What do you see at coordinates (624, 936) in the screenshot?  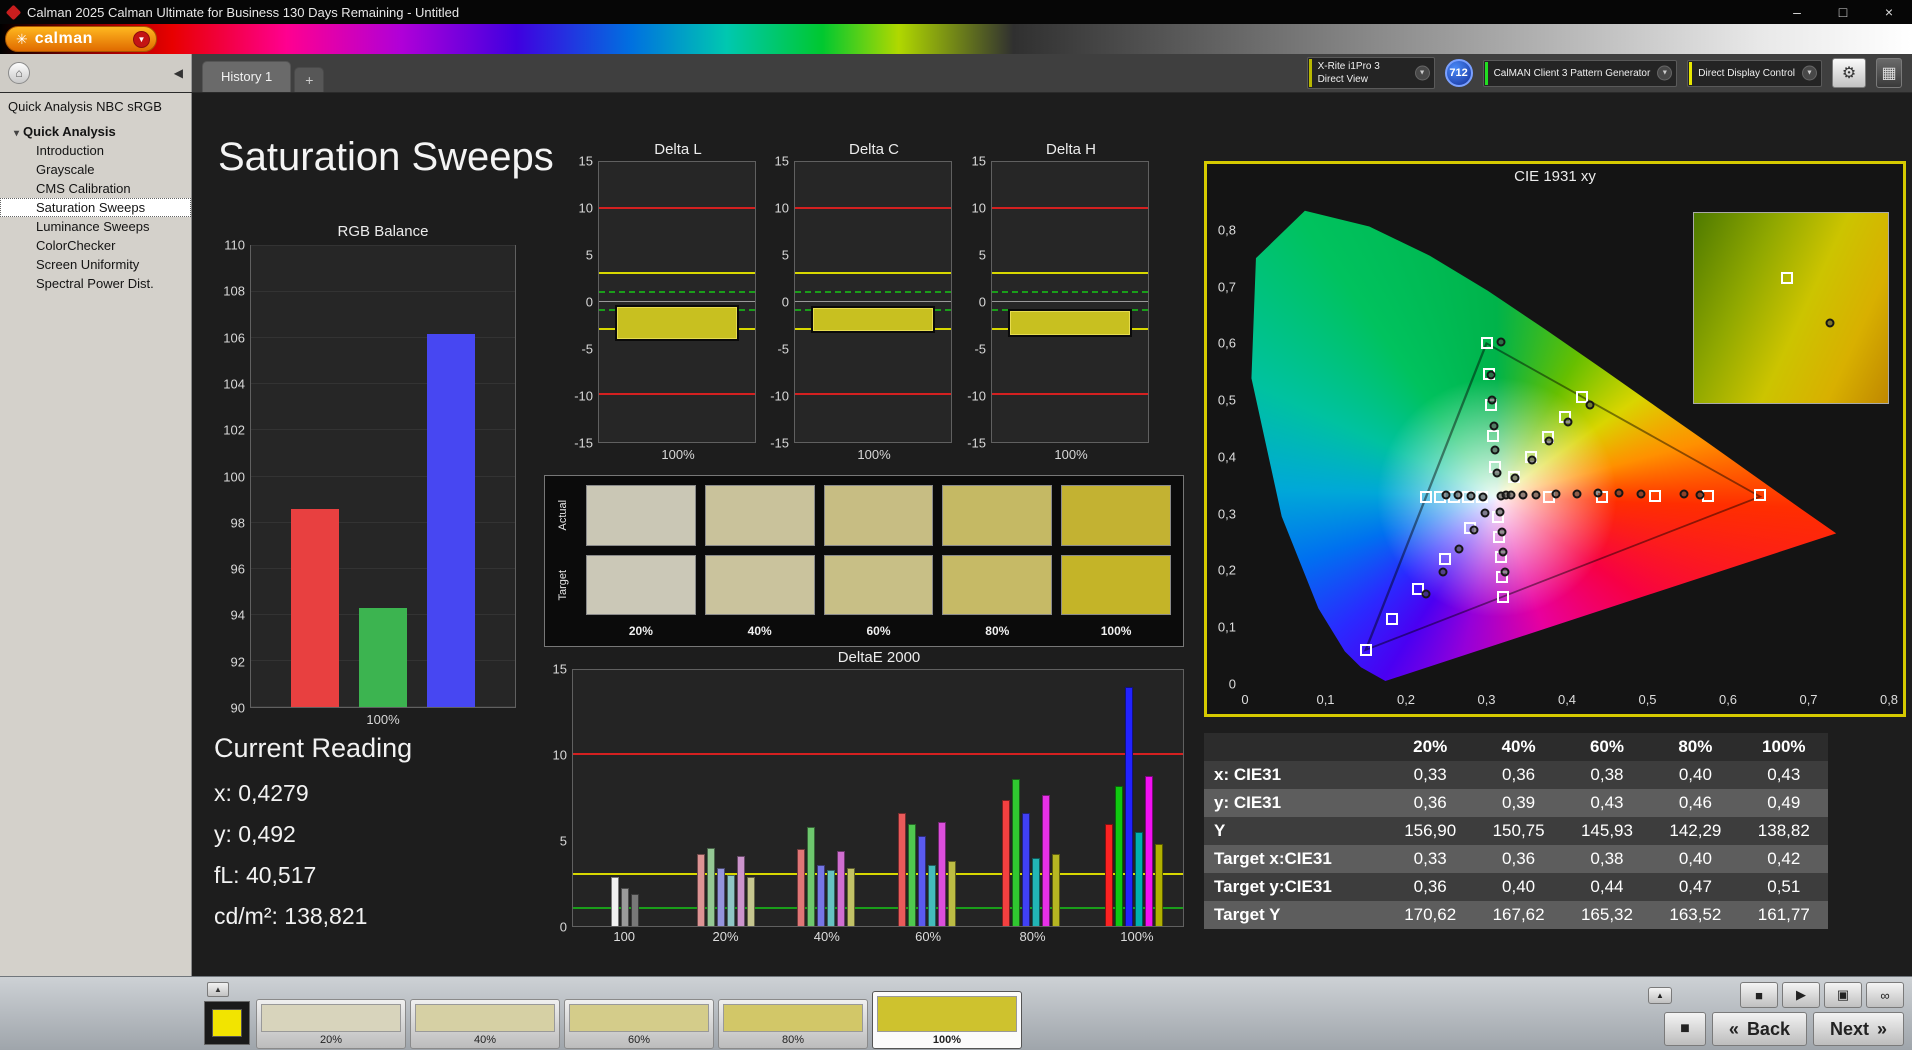 I see `x-tick-label: 100` at bounding box center [624, 936].